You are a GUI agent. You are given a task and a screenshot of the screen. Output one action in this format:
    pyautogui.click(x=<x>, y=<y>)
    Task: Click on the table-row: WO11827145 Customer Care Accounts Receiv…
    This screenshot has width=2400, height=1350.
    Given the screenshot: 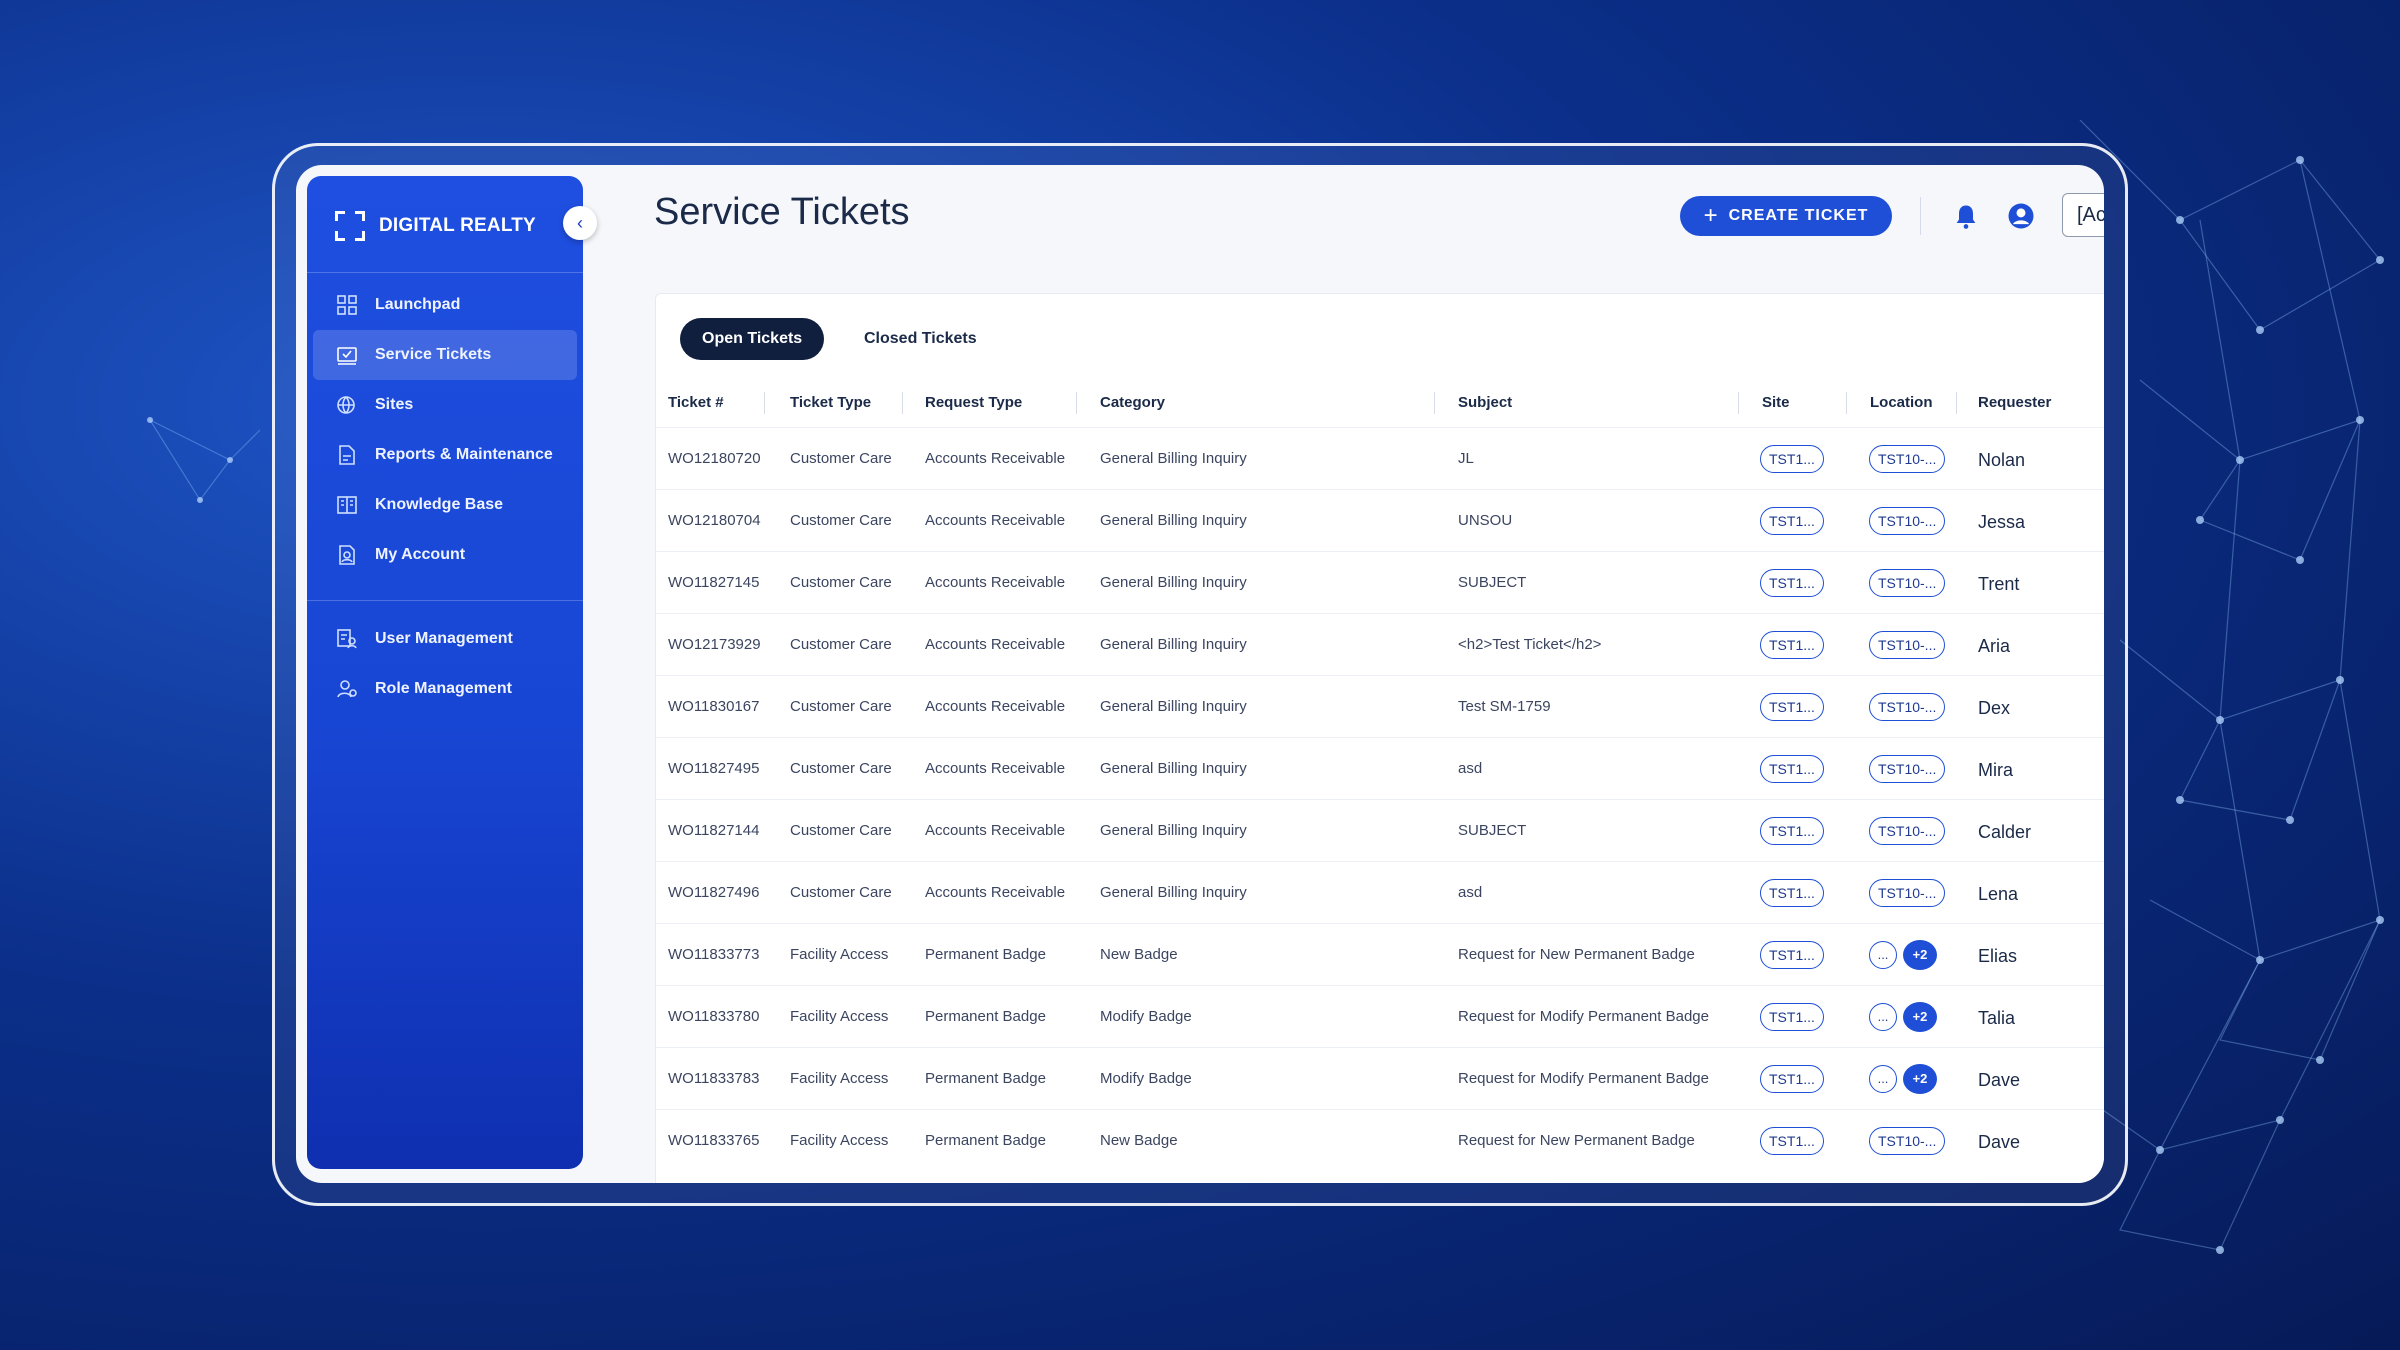 What is the action you would take?
    pyautogui.click(x=1380, y=582)
    